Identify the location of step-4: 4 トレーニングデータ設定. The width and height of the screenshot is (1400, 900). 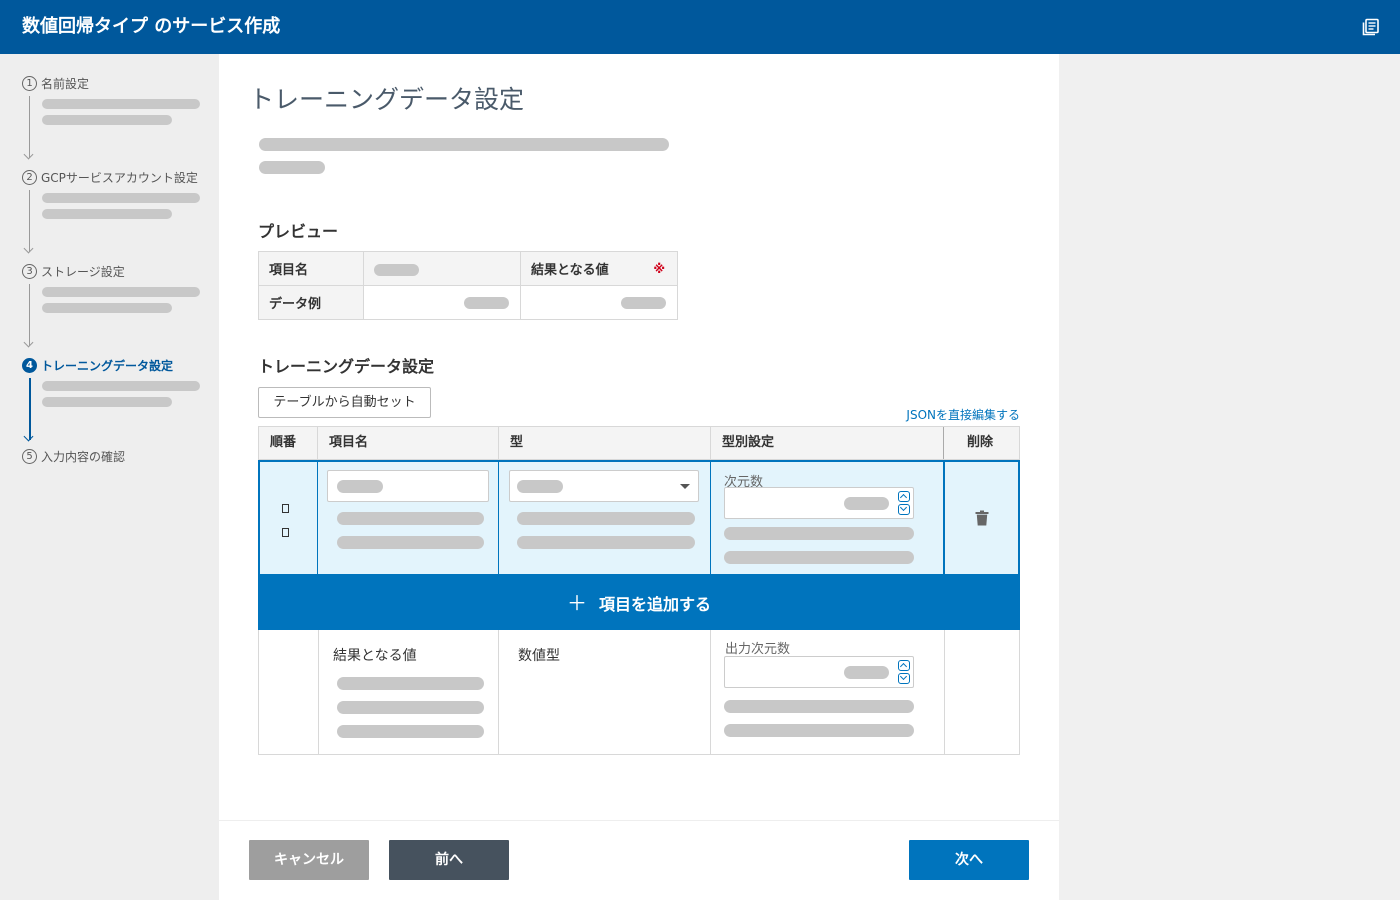
(117, 365).